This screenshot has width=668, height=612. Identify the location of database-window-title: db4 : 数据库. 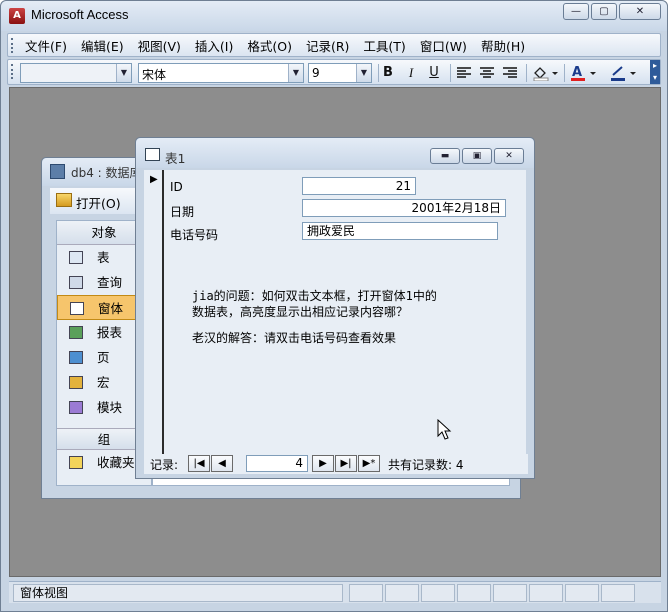
(106, 173).